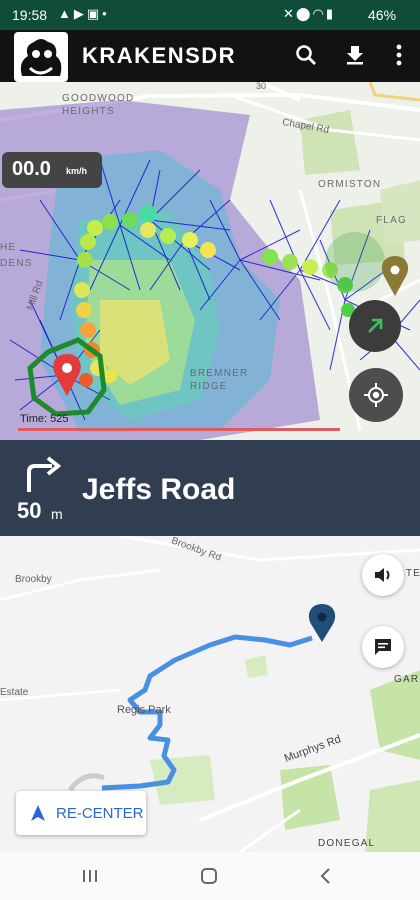 Image resolution: width=420 pixels, height=900 pixels. I want to click on speed-value: 00.0, so click(31, 169).